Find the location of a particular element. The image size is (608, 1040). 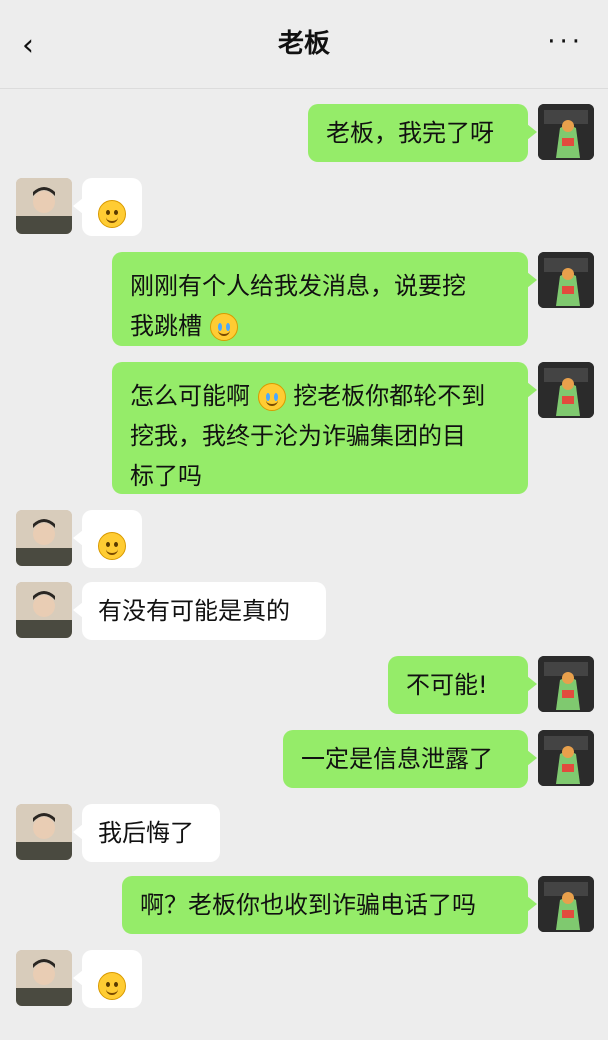

message-bubble-me: 不可能! is located at coordinates (462, 685).